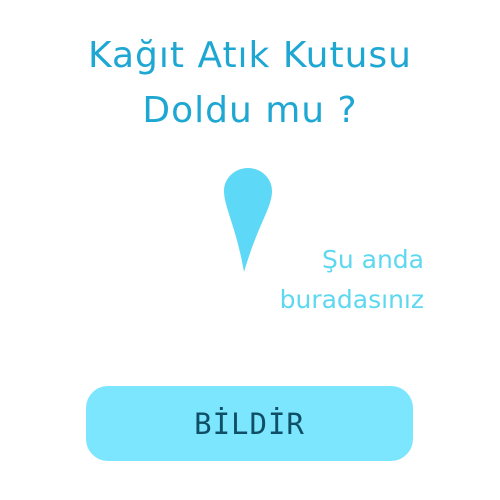  What do you see at coordinates (372, 259) in the screenshot?
I see `current-location-line-1: Şu anda` at bounding box center [372, 259].